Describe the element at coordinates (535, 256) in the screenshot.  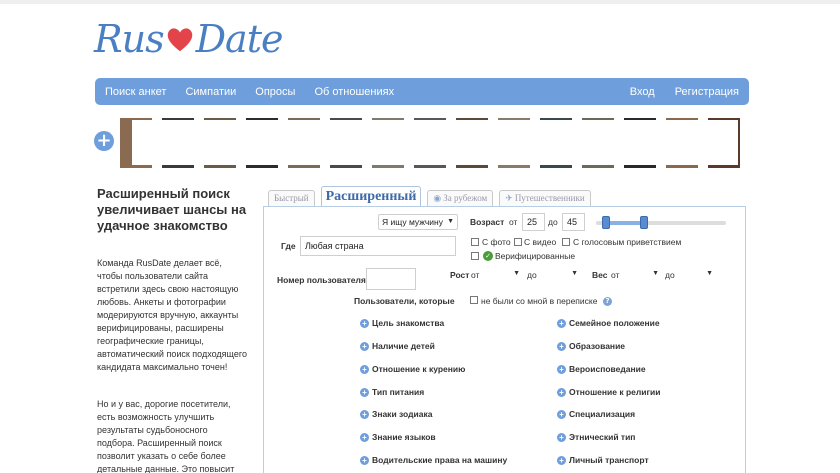
I see `verified-label: Верифицированные` at that location.